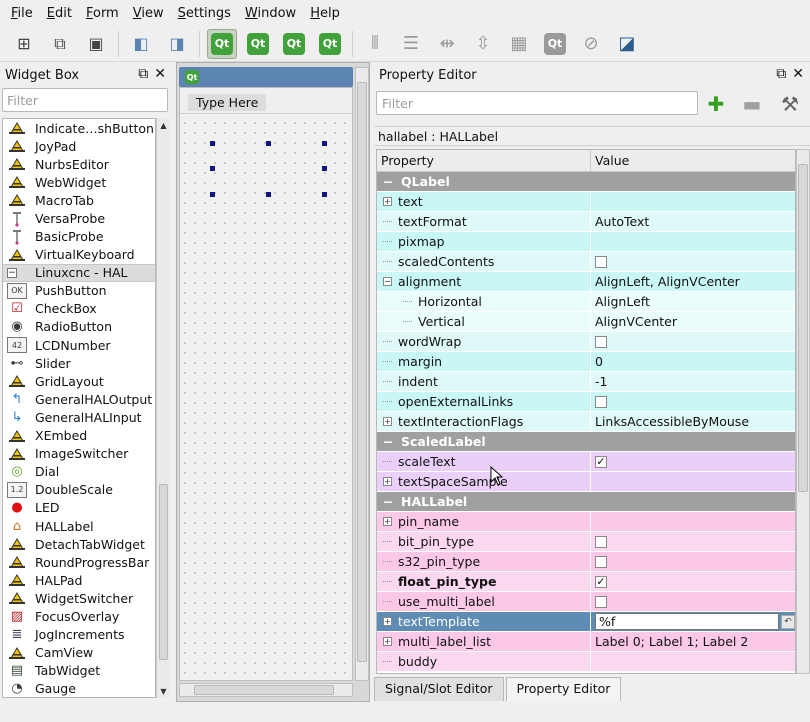  What do you see at coordinates (79, 417) in the screenshot?
I see `widget-list-item: ↳ GeneralHALInput` at bounding box center [79, 417].